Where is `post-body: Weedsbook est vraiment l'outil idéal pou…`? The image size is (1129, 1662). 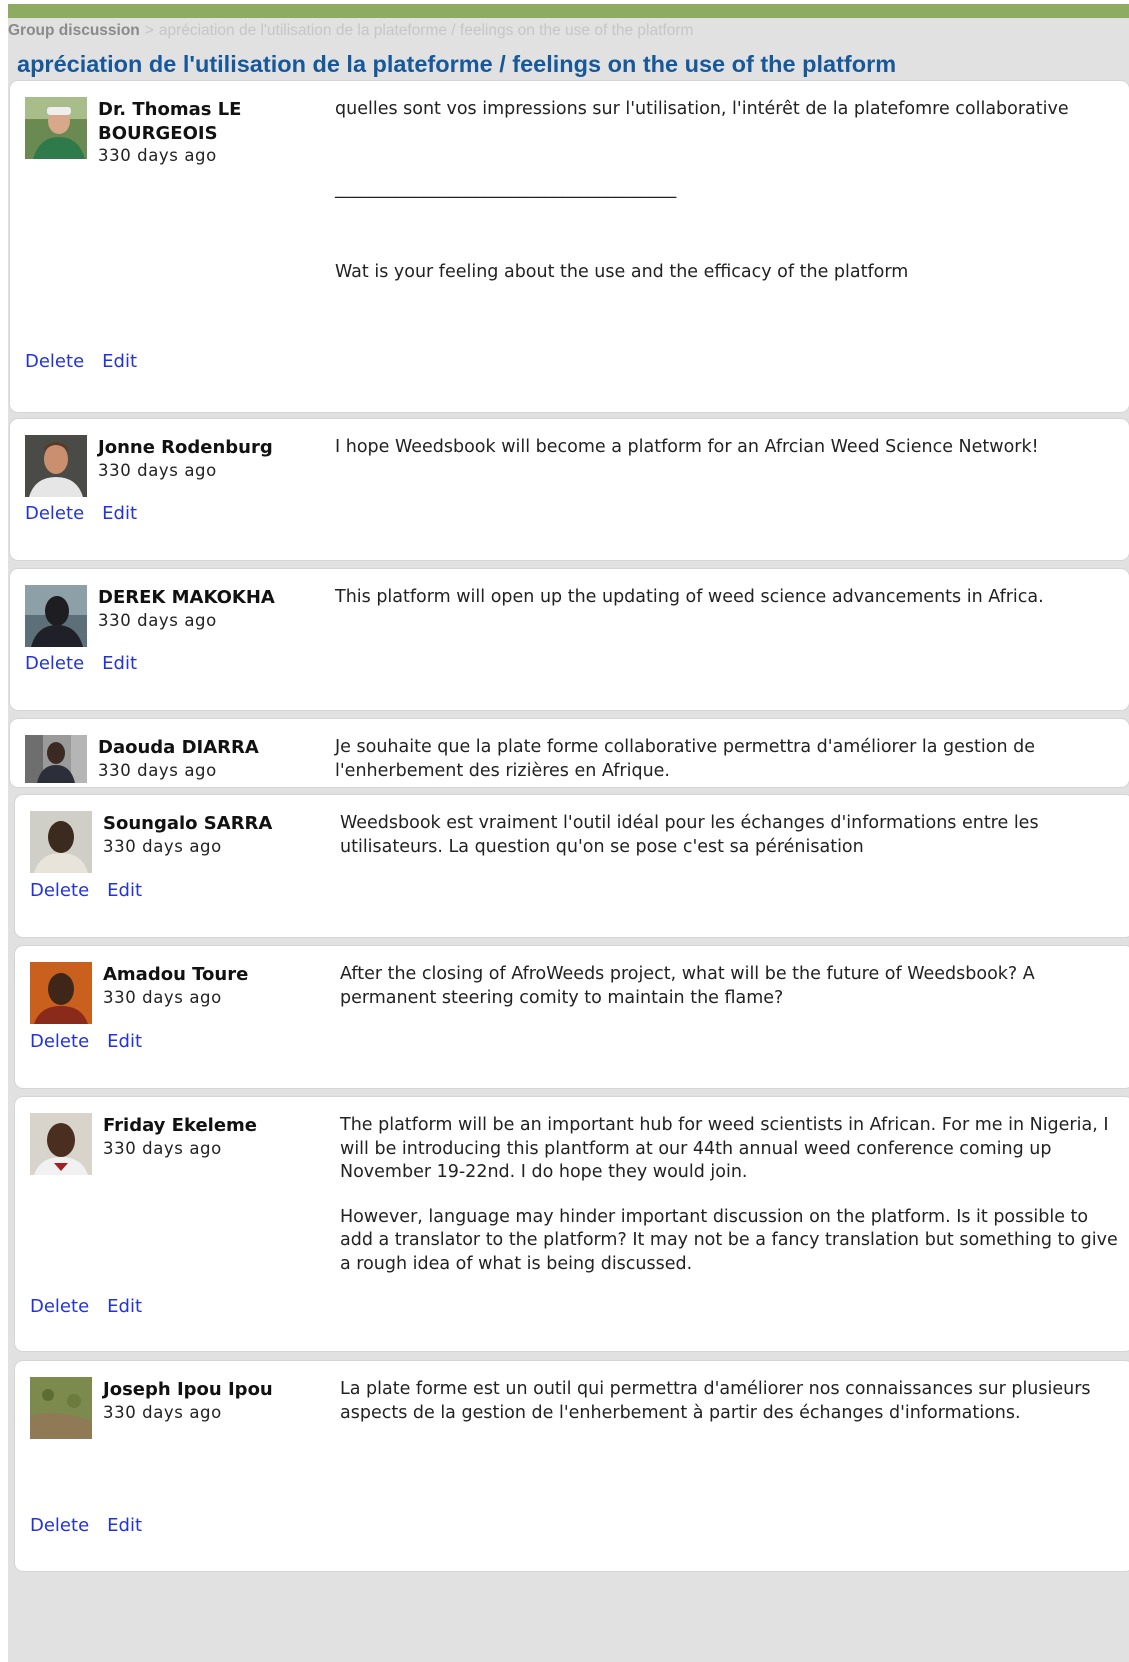 post-body: Weedsbook est vraiment l'outil idéal pou… is located at coordinates (730, 835).